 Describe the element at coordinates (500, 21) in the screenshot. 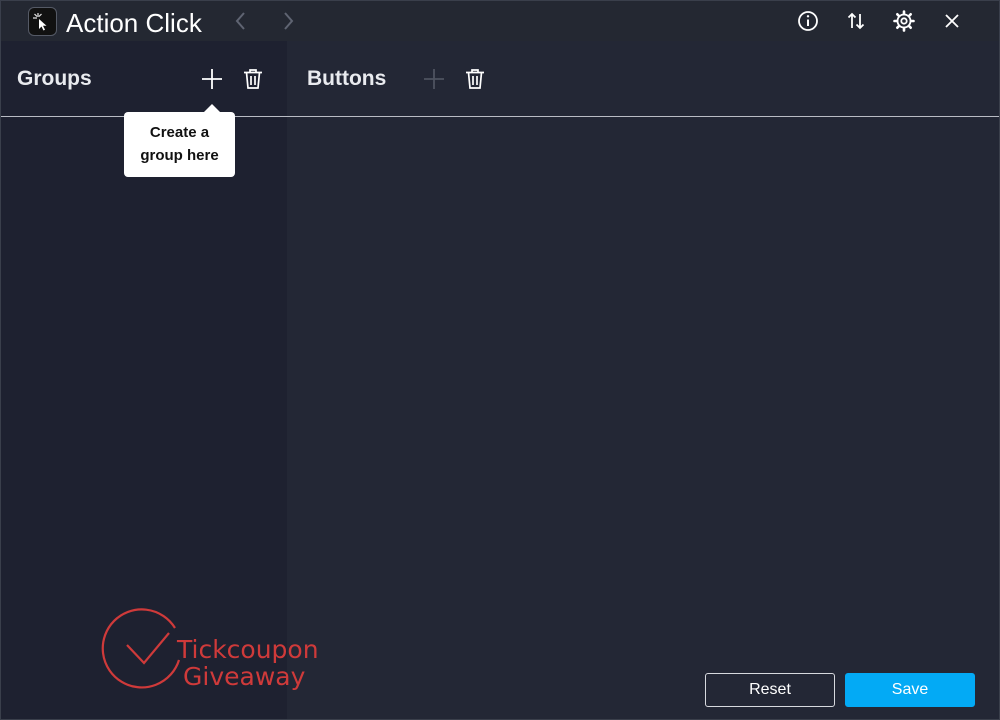

I see `title-bar: Action Click` at that location.